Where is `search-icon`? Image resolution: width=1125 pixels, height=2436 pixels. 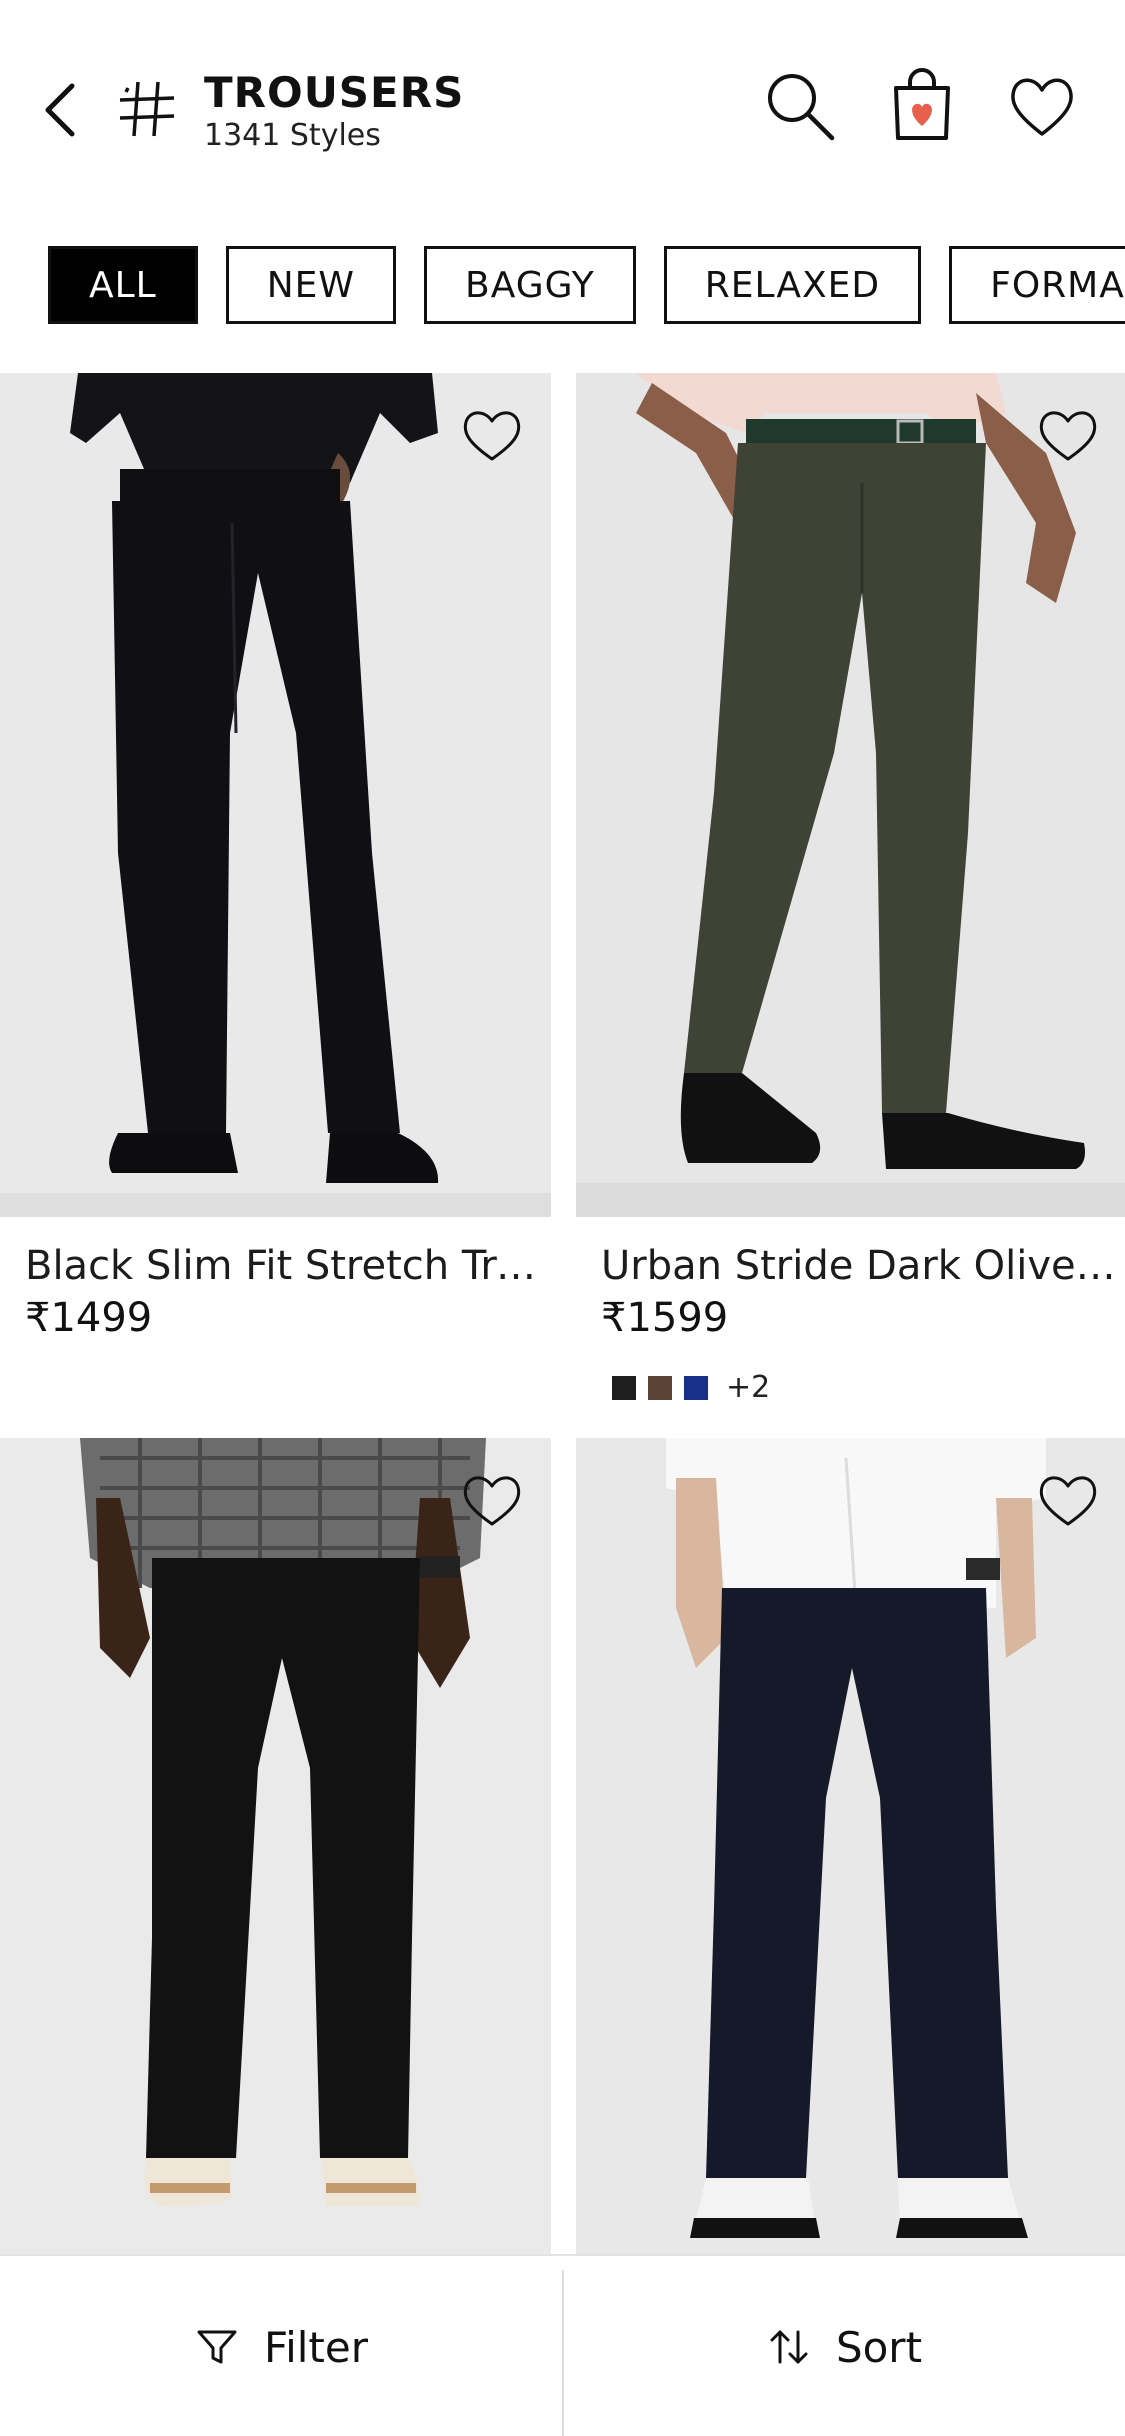 search-icon is located at coordinates (800, 106).